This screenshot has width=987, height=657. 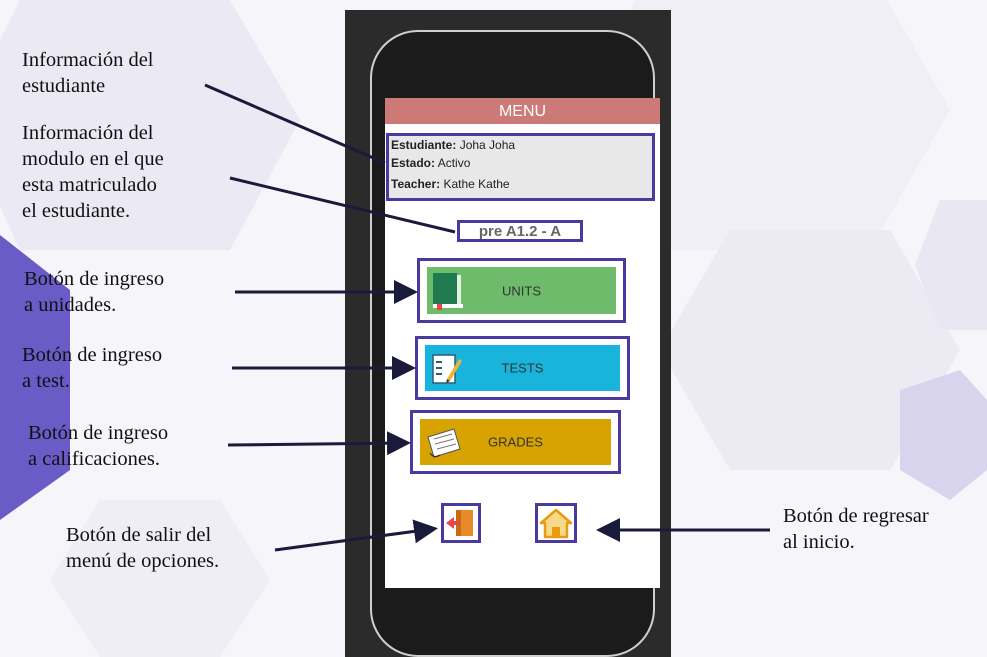 What do you see at coordinates (356, 535) in the screenshot?
I see `exit-arrow` at bounding box center [356, 535].